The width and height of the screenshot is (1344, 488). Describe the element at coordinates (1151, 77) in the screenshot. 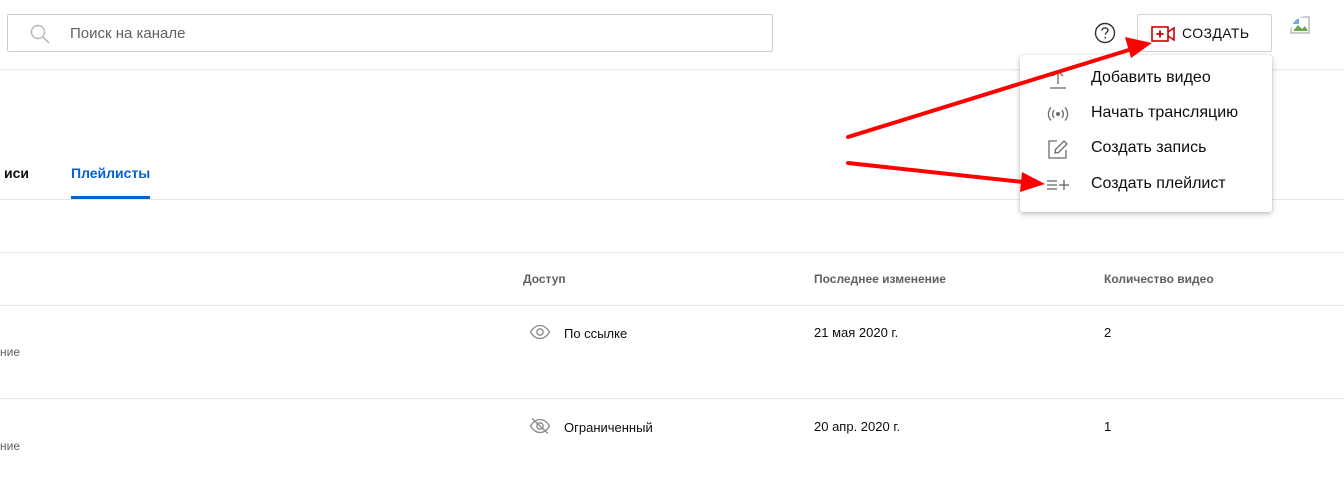

I see `menu-item-label: Добавить видео` at that location.